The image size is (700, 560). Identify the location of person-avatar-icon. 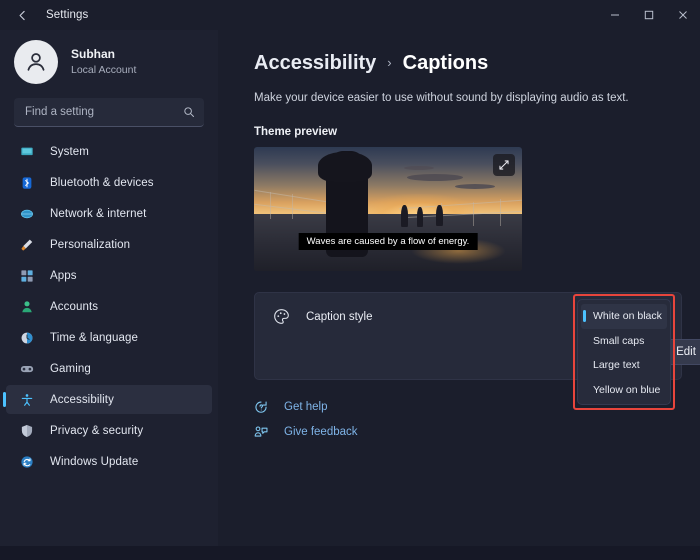
(36, 62).